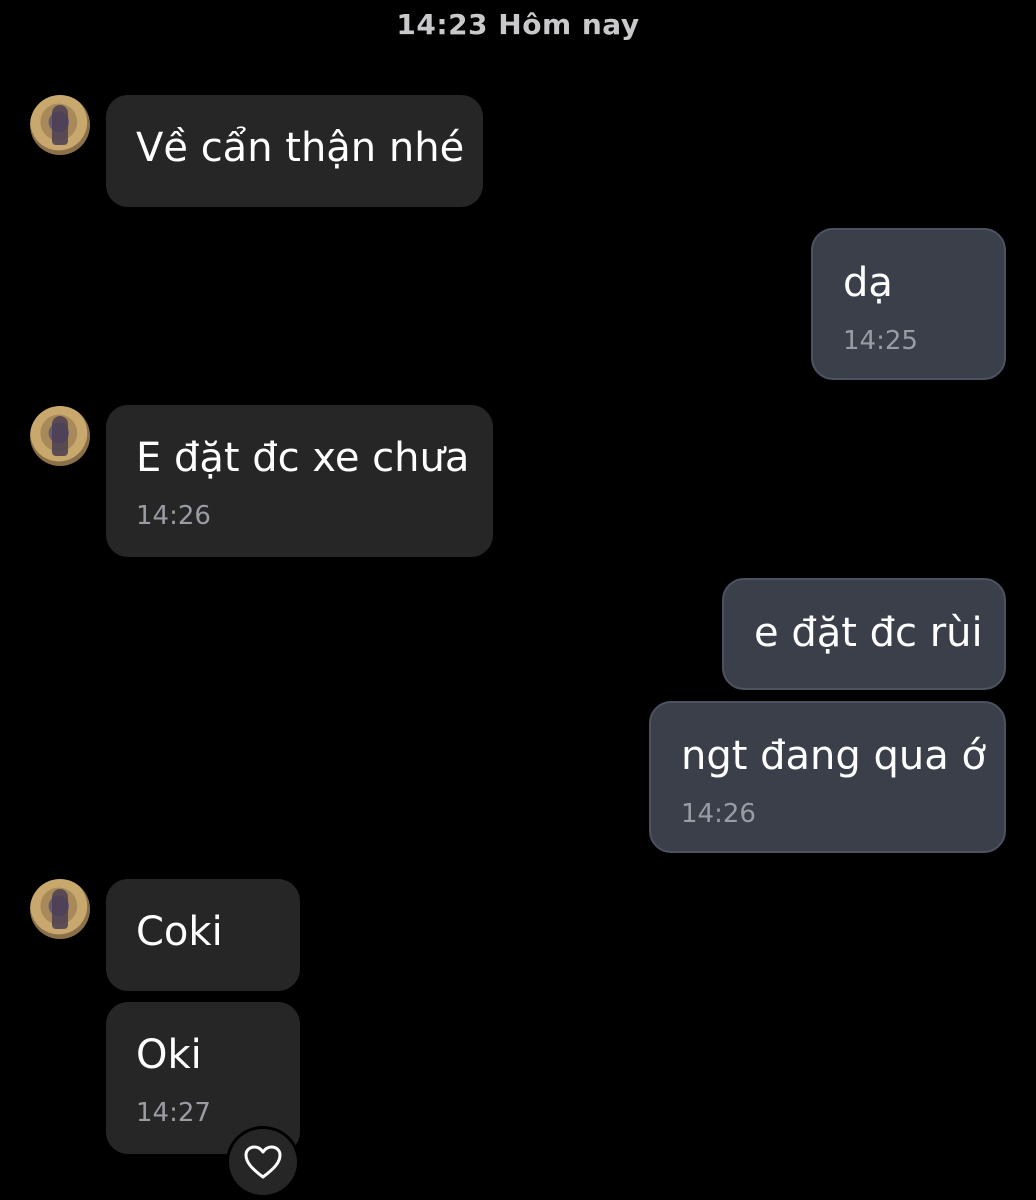  I want to click on message-bubble-incoming: E đặt đc xe chưa 14:26, so click(299, 481).